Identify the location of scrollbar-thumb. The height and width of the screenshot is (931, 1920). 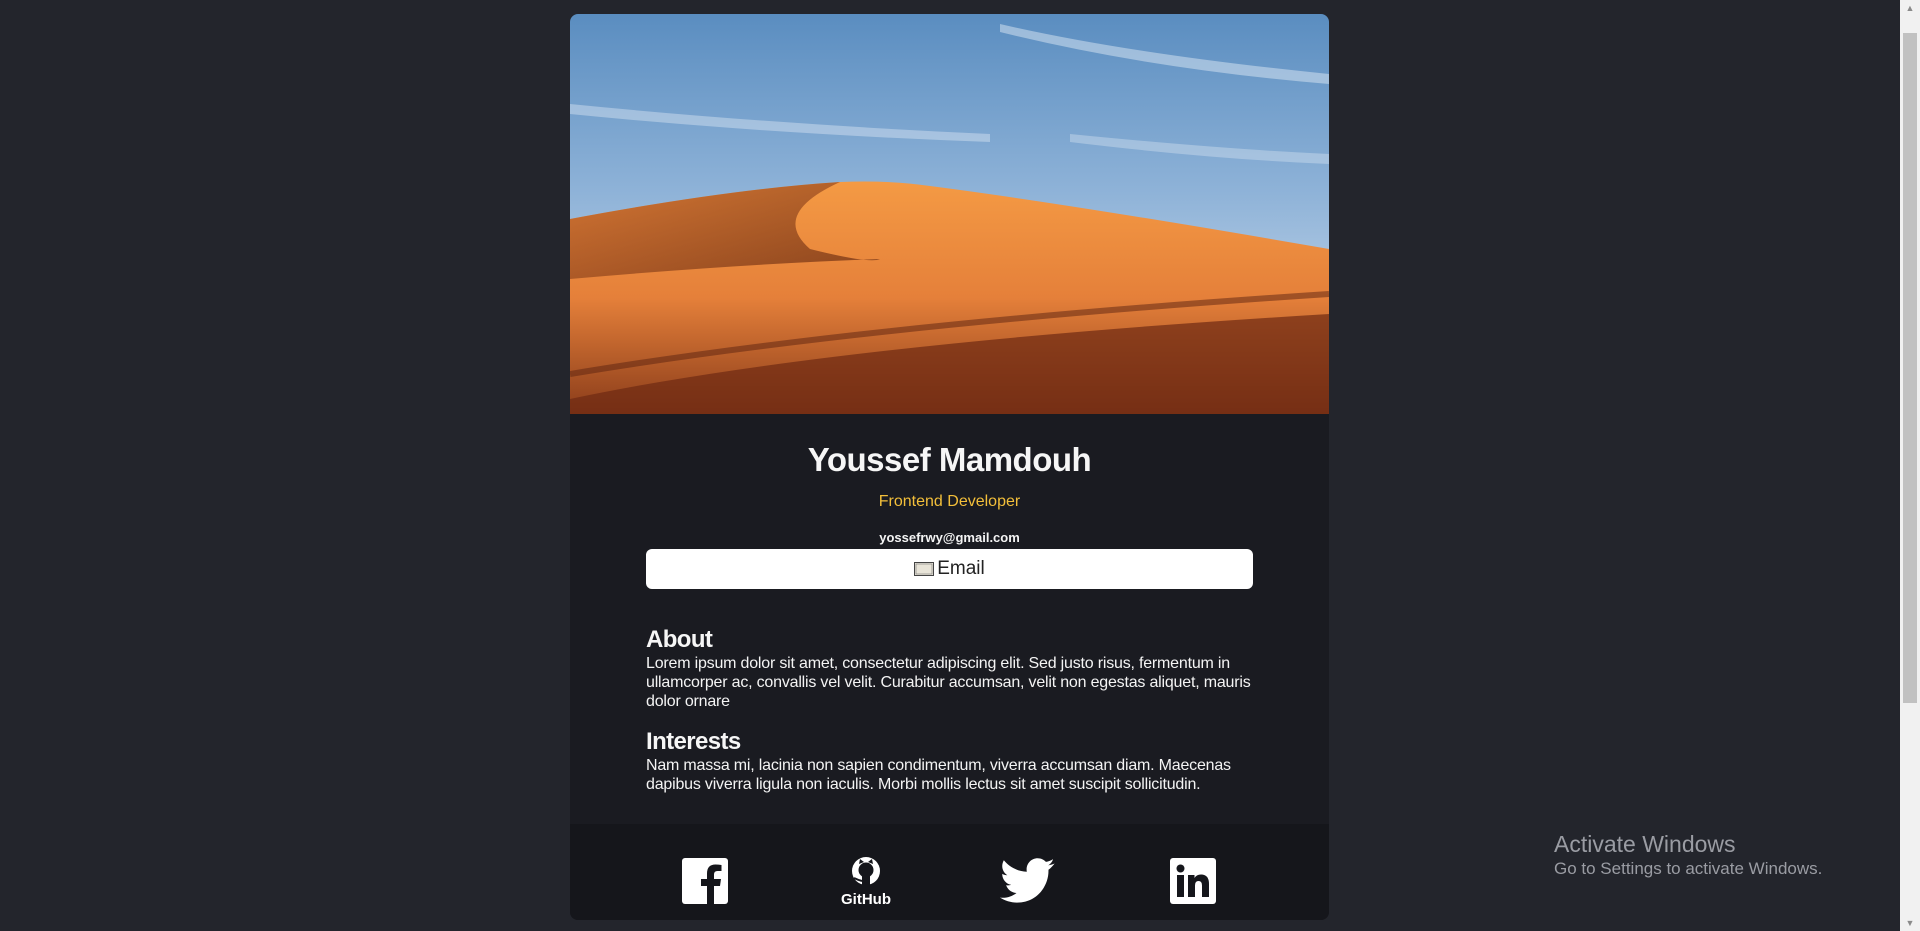
(1910, 368).